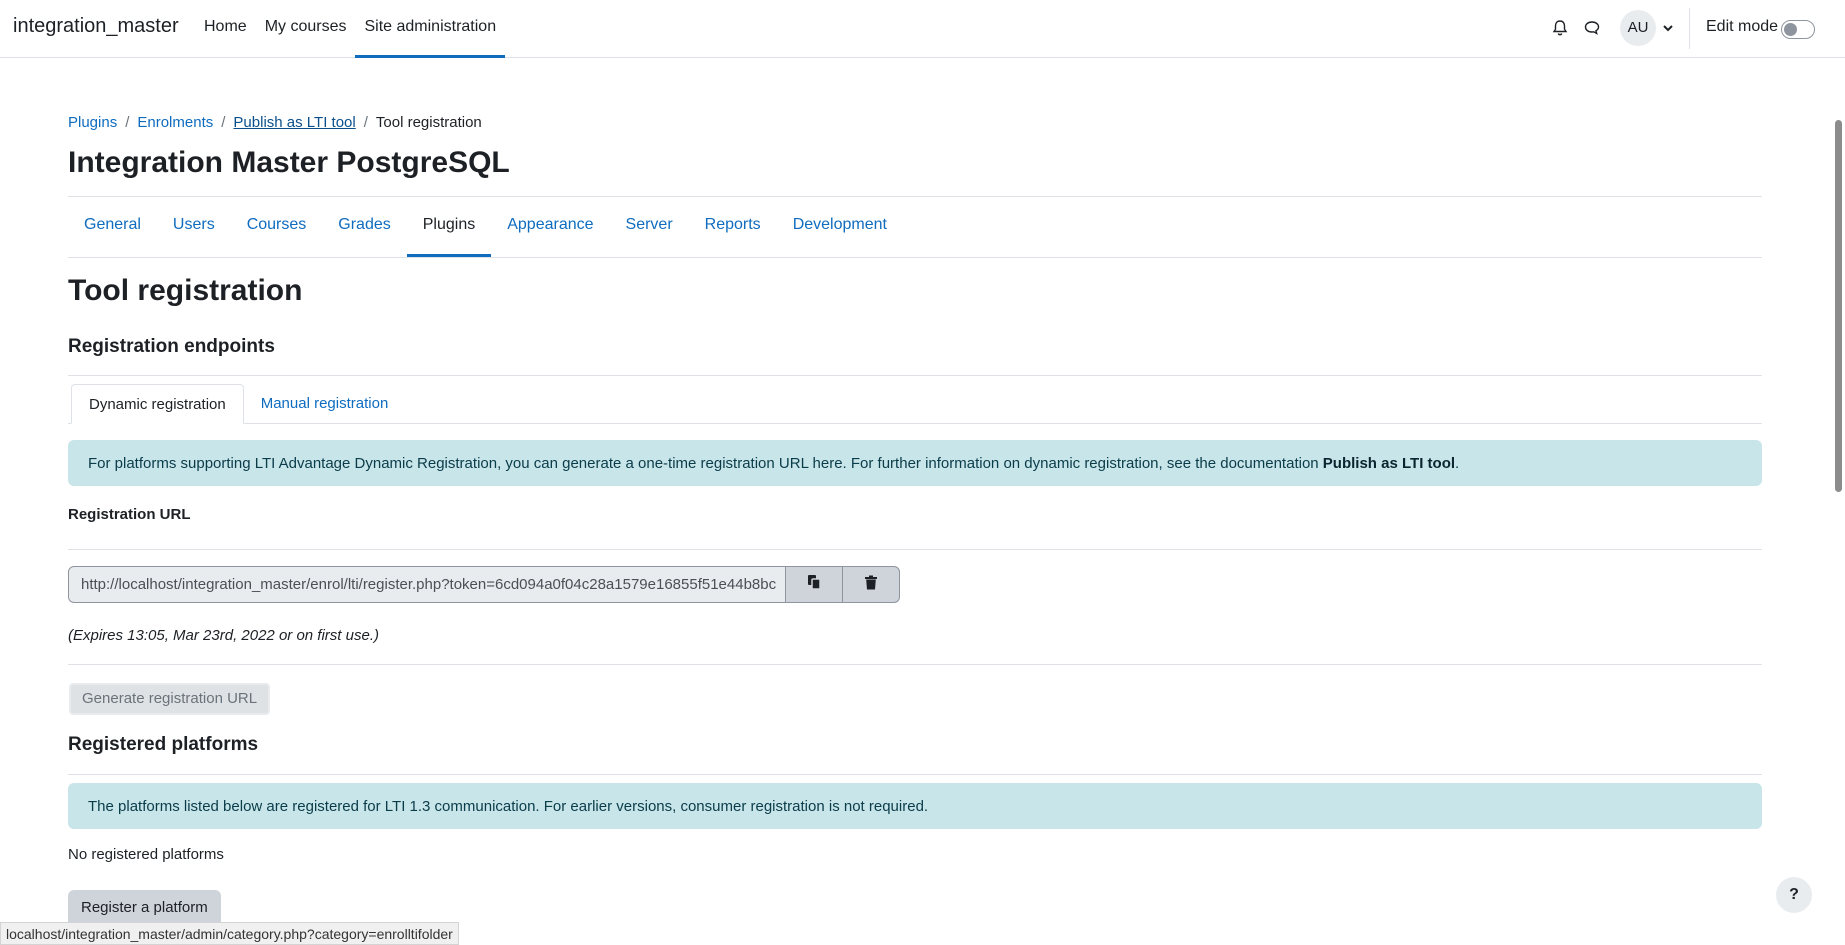  I want to click on registration-endpoints-heading: Registration endpoints, so click(171, 346).